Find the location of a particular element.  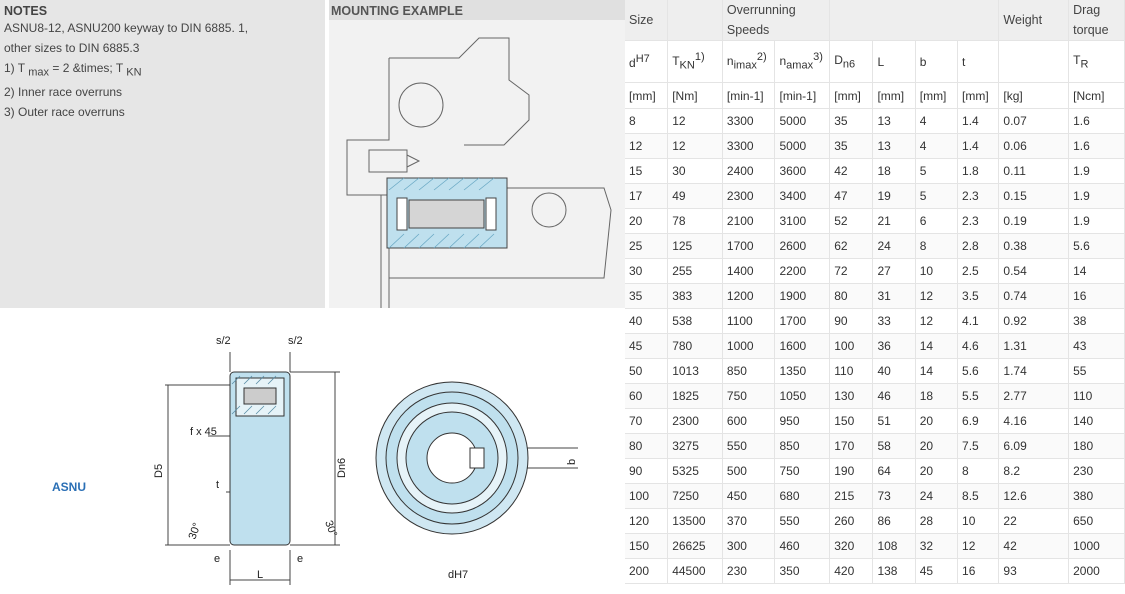

table-cell: 18 is located at coordinates (937, 396).